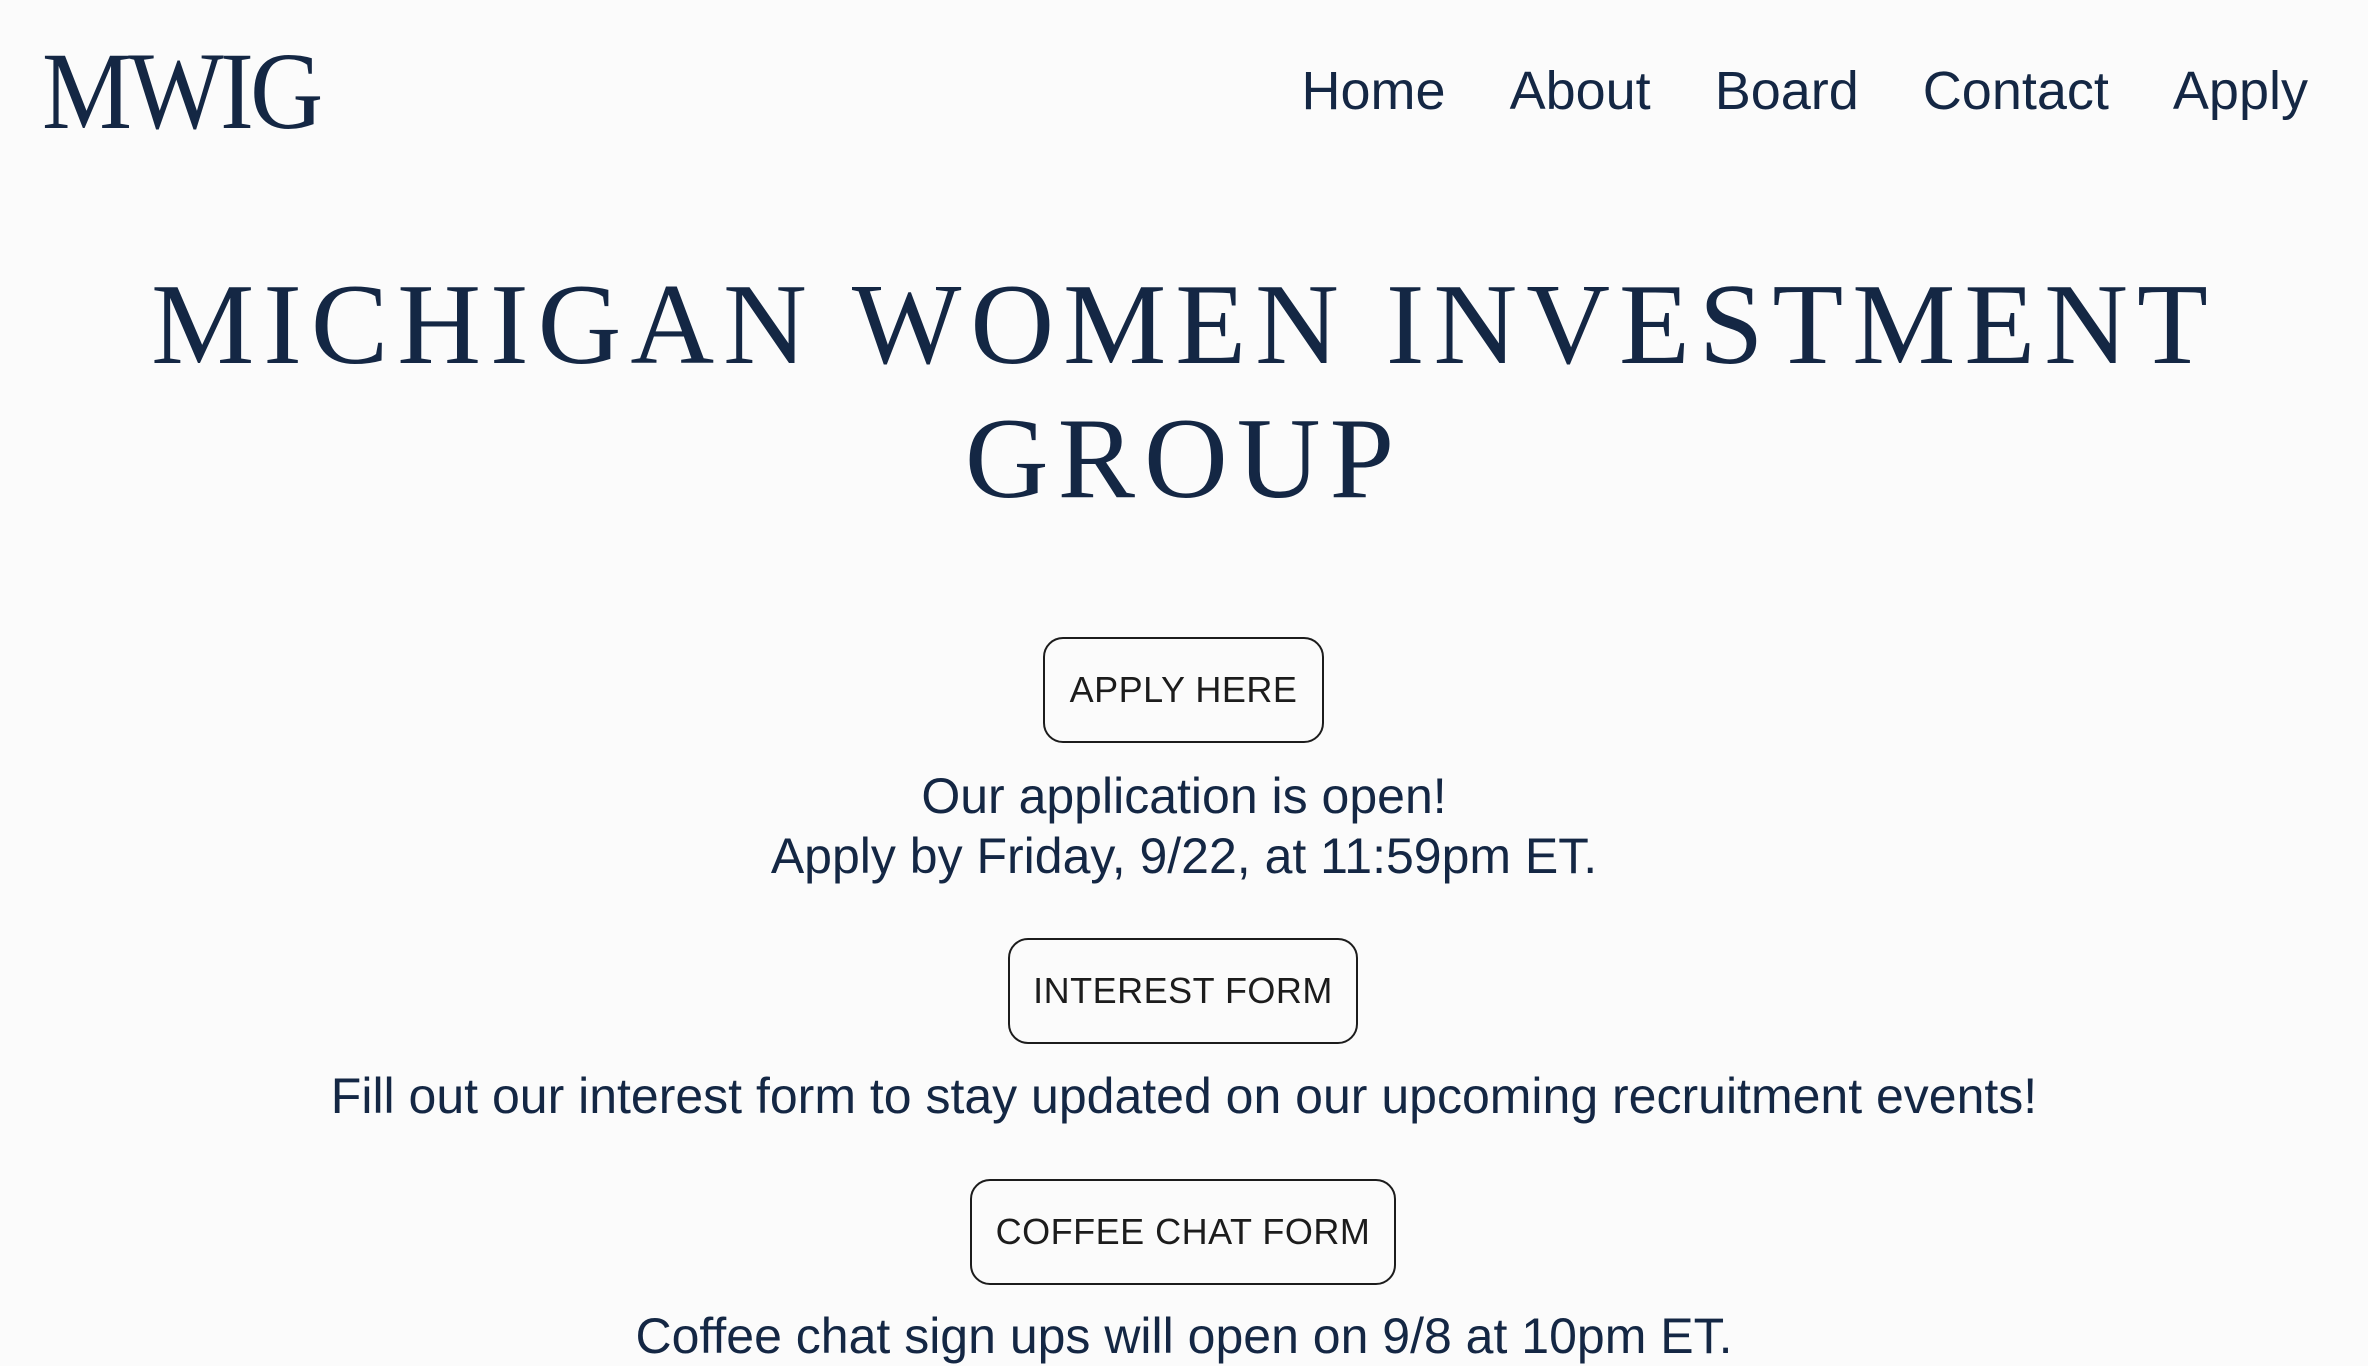  What do you see at coordinates (2240, 91) in the screenshot?
I see `nav-apply-link: Apply` at bounding box center [2240, 91].